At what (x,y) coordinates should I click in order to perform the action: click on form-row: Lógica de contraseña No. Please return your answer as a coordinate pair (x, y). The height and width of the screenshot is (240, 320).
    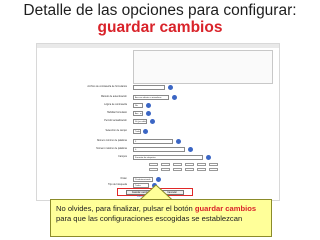
    Looking at the image, I should click on (158, 106).